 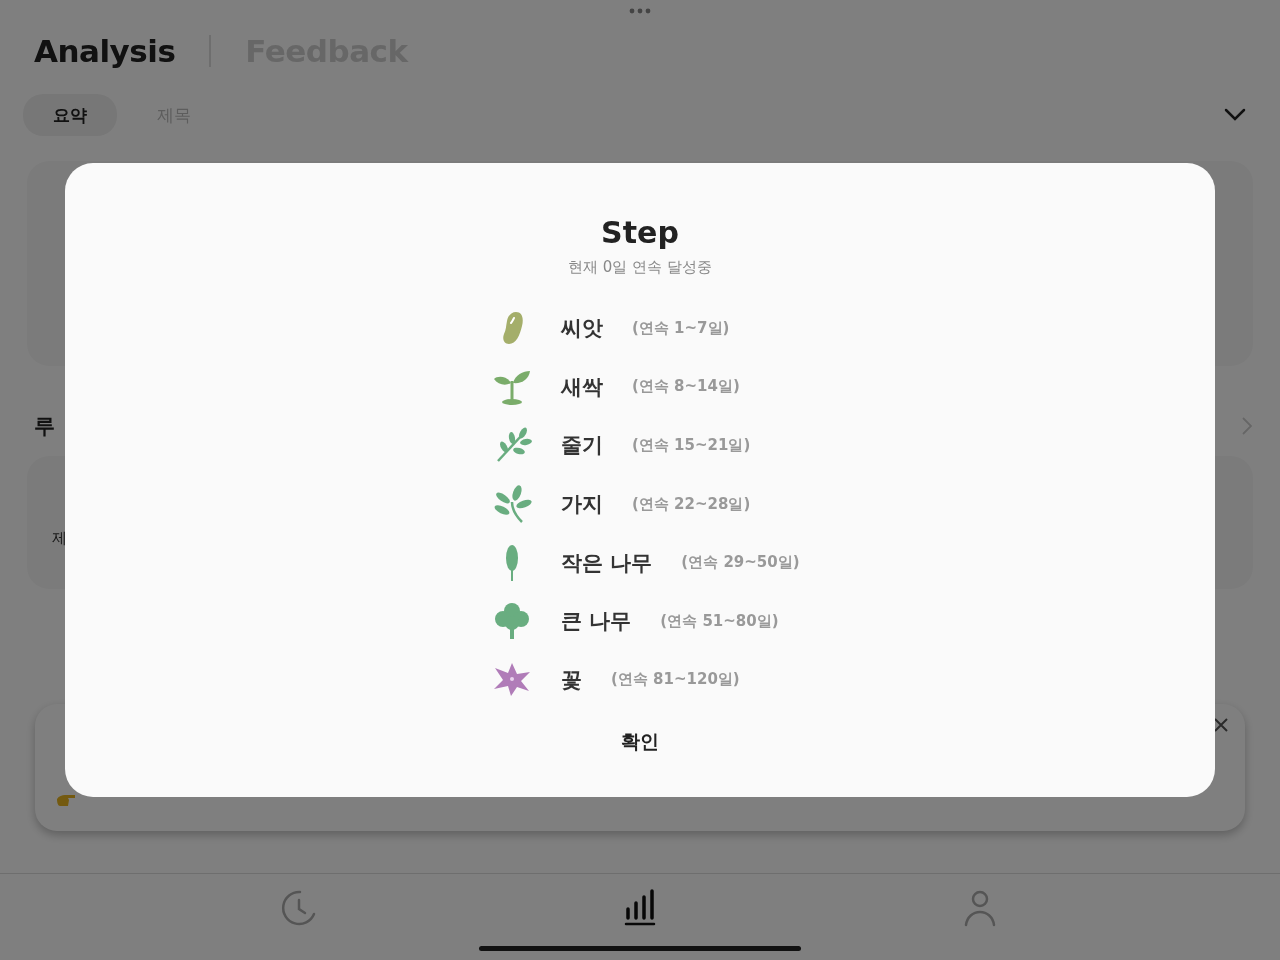 I want to click on step-name: 씨앗, so click(x=582, y=329).